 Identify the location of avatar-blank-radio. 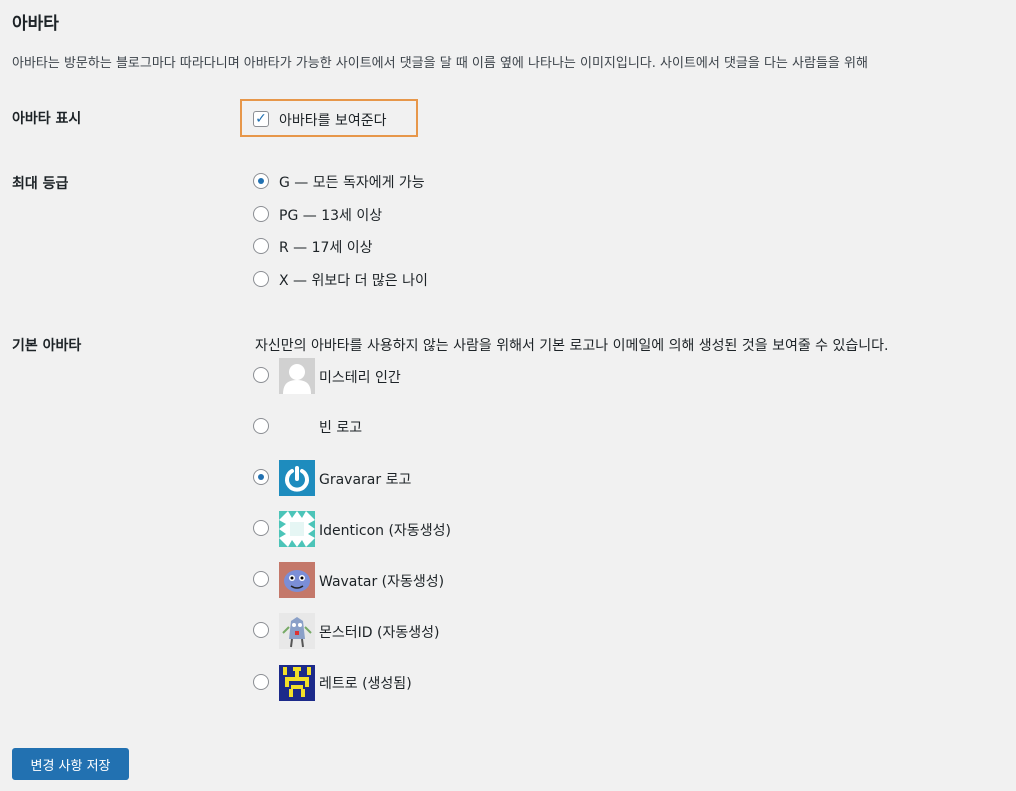
(261, 426).